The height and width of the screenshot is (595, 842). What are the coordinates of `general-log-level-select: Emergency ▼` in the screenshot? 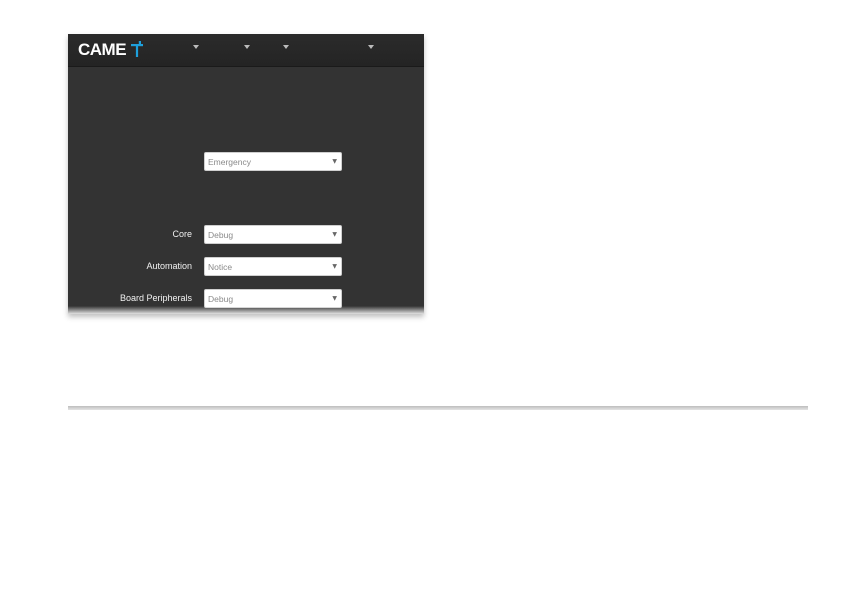 It's located at (273, 161).